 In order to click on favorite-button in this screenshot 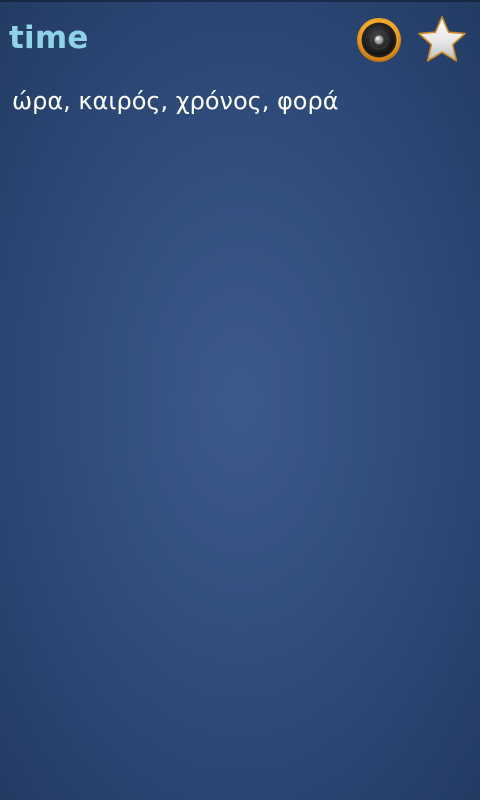, I will do `click(442, 40)`.